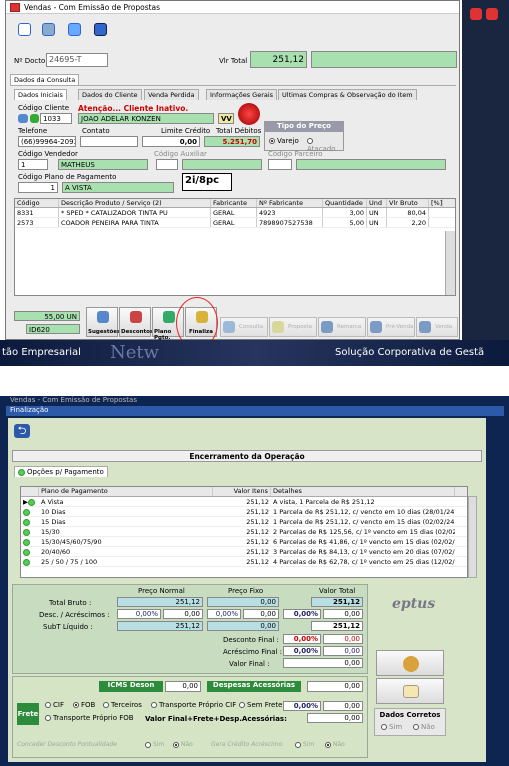 The image size is (509, 766). Describe the element at coordinates (171, 94) in the screenshot. I see `tab-venda-perdida: Venda Perdida` at that location.